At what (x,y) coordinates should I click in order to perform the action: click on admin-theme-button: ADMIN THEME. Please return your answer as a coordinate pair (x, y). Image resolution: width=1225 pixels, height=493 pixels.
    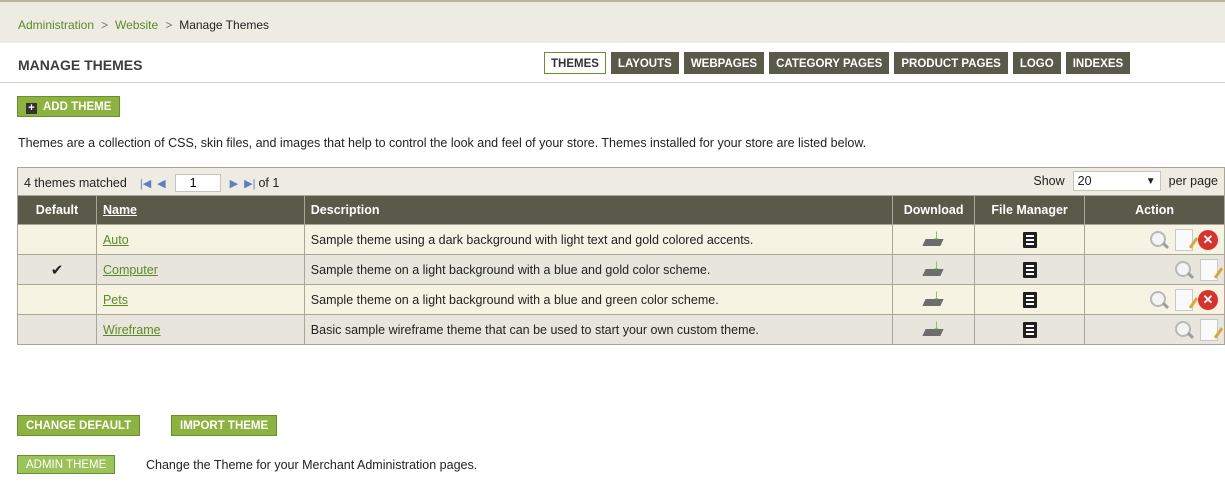
    Looking at the image, I should click on (66, 464).